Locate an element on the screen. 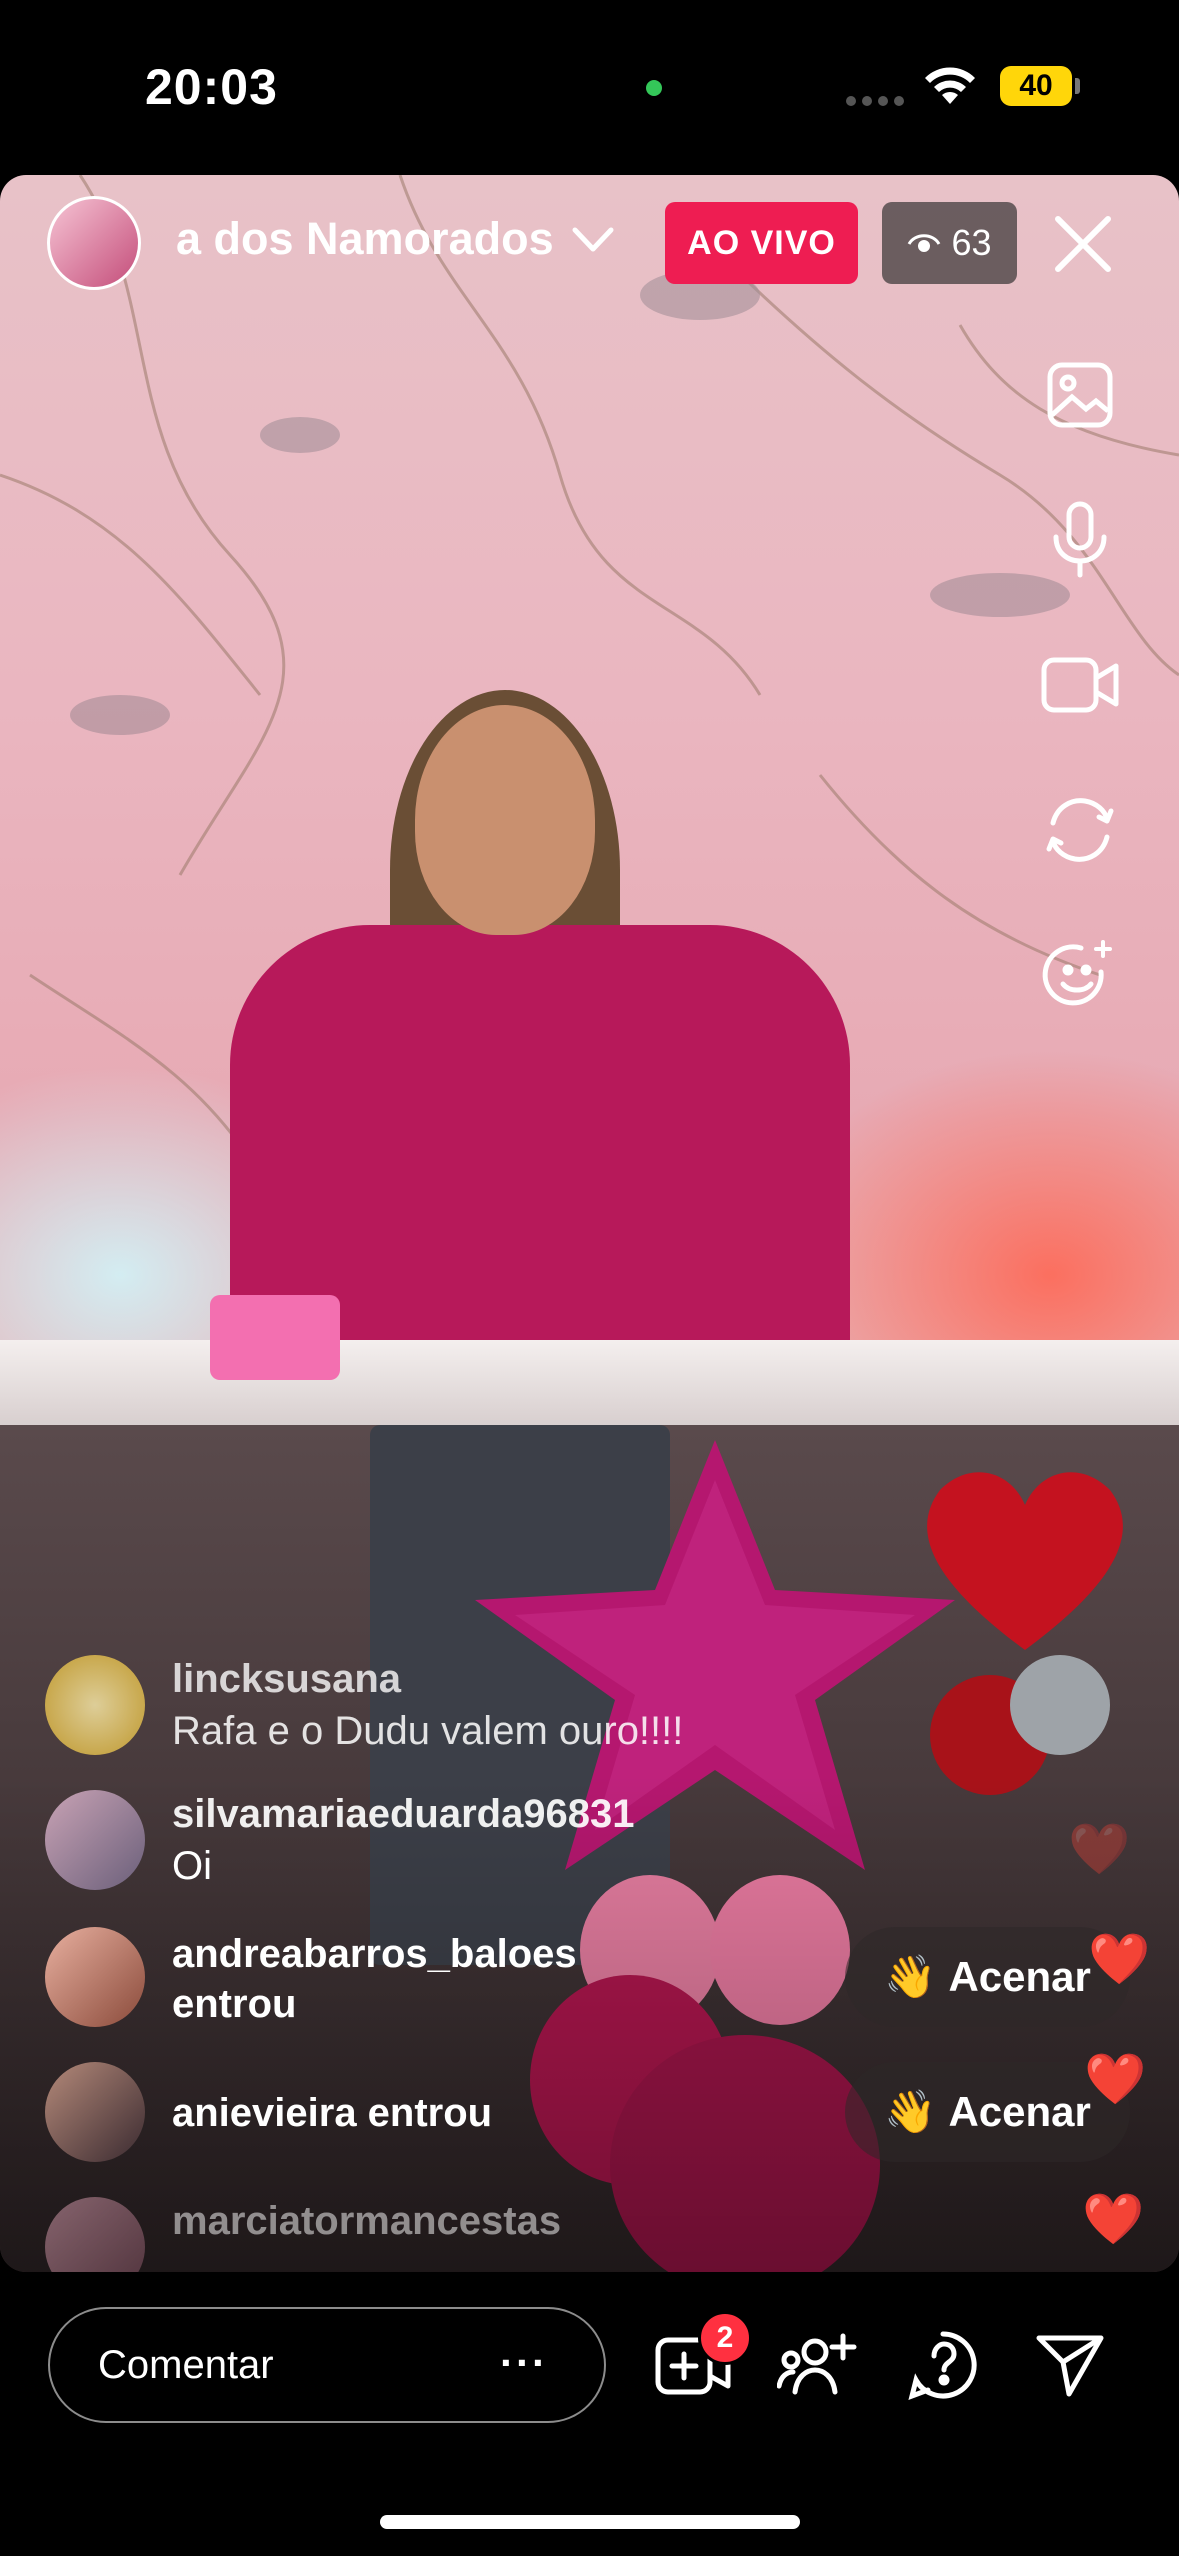 The image size is (1179, 2556). silver-balloon is located at coordinates (1060, 1705).